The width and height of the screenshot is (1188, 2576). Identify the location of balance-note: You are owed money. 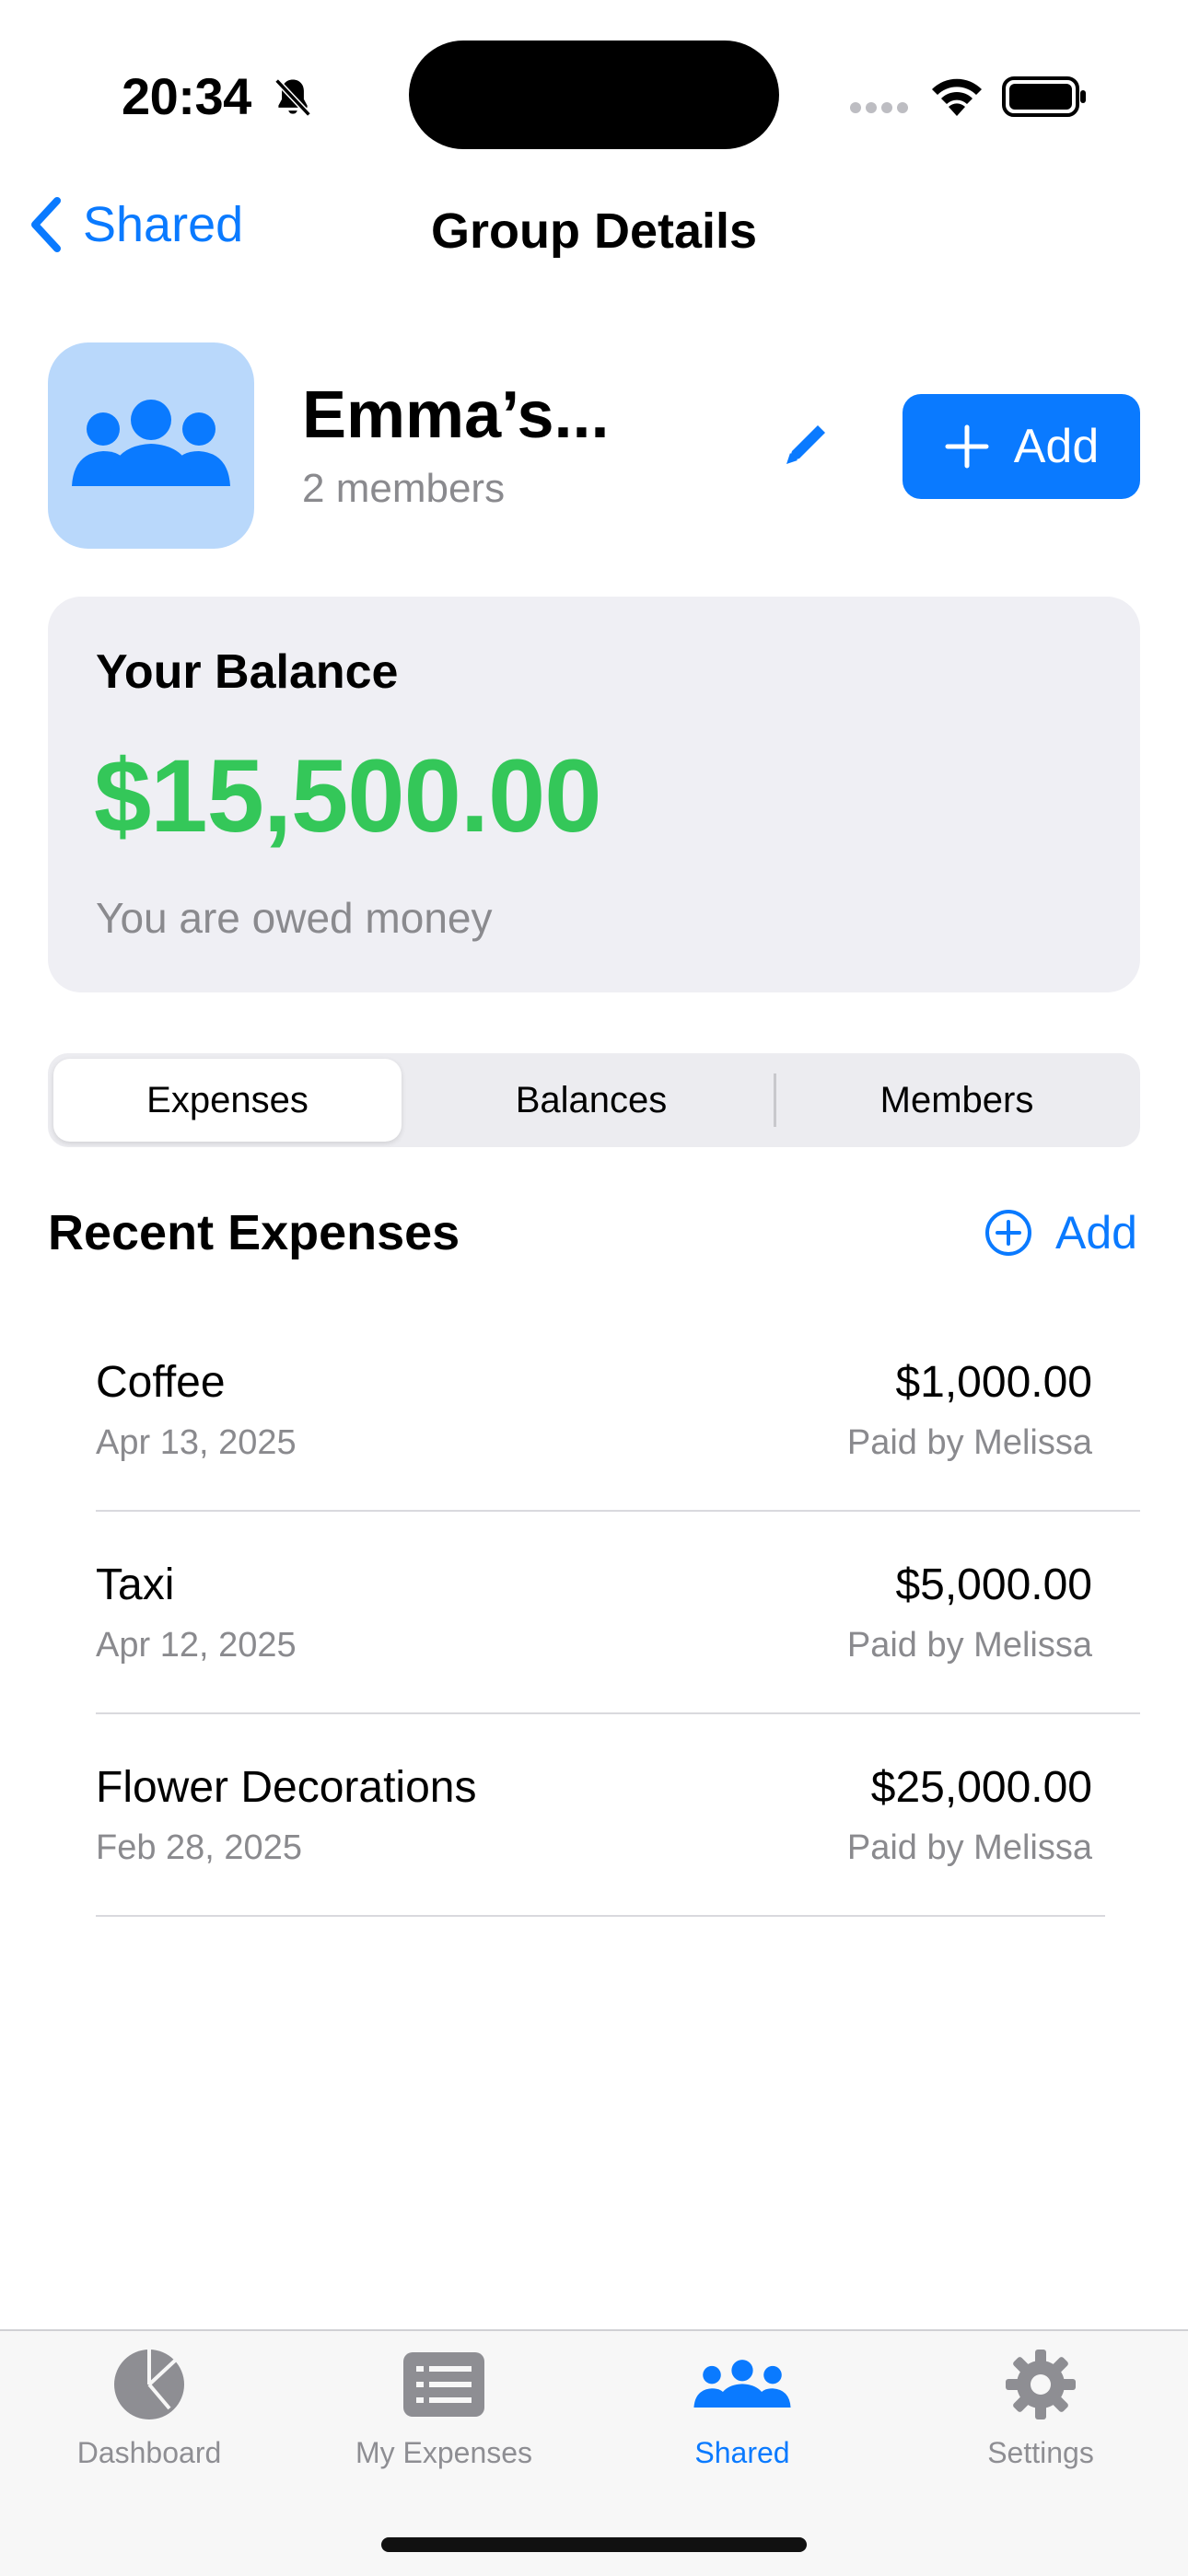
(294, 918).